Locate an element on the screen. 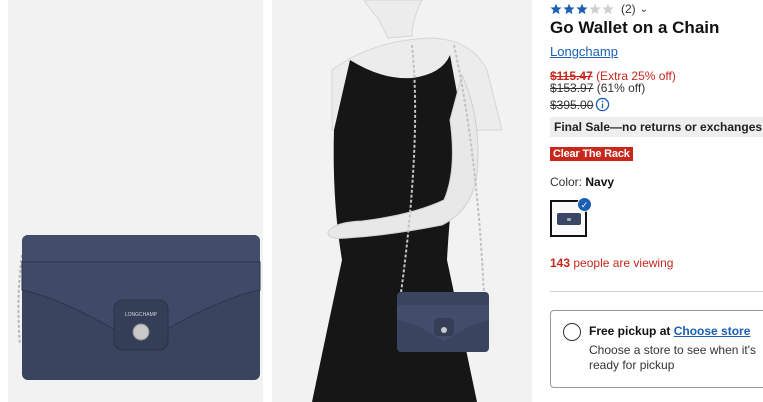 The height and width of the screenshot is (402, 763). pickup-radio is located at coordinates (572, 332).